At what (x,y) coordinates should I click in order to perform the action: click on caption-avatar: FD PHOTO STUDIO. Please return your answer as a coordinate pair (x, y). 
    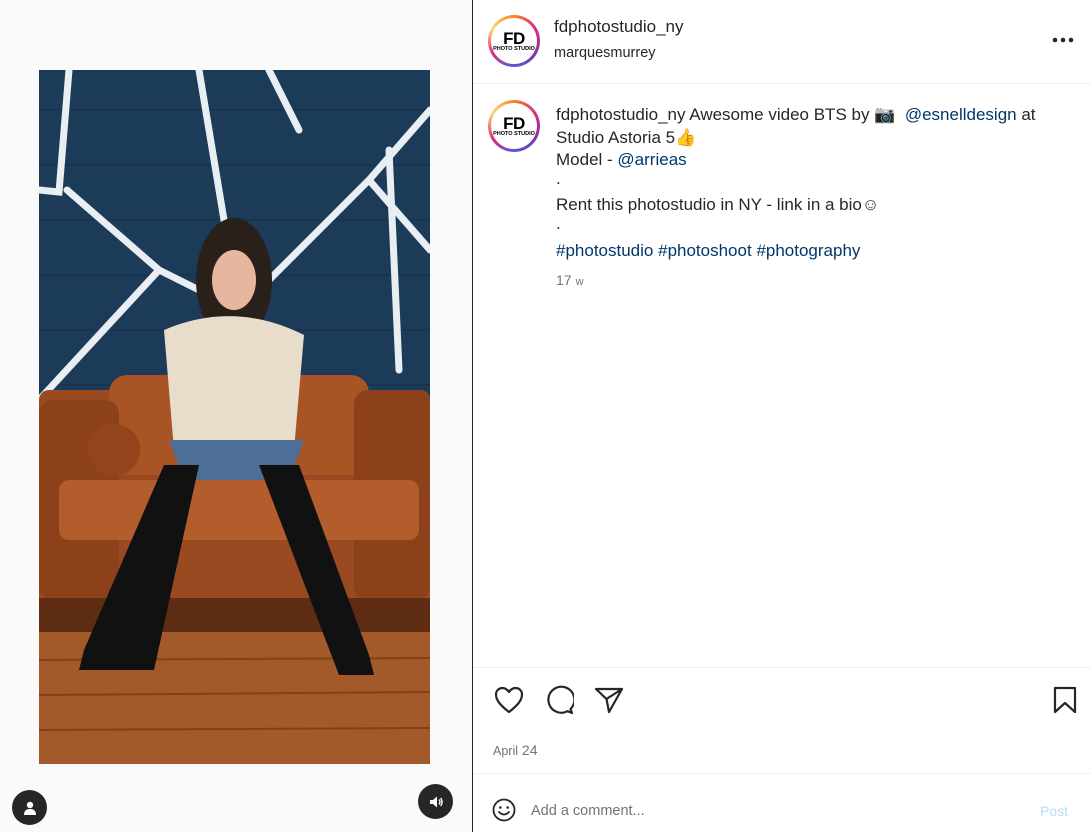
    Looking at the image, I should click on (514, 126).